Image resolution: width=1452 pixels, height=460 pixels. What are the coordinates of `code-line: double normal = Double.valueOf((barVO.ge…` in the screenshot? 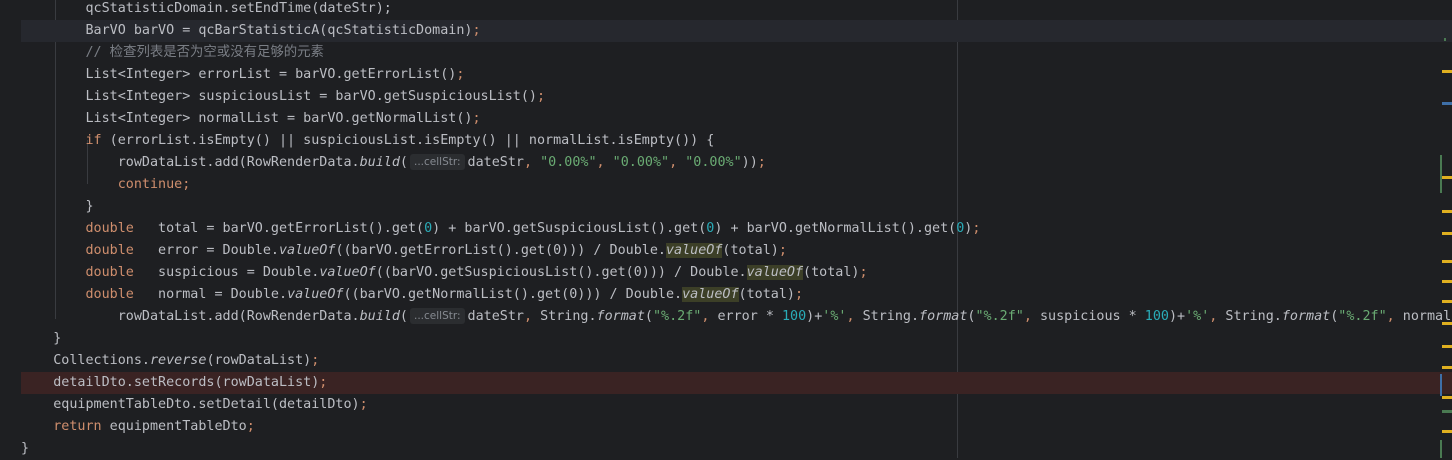 It's located at (736, 295).